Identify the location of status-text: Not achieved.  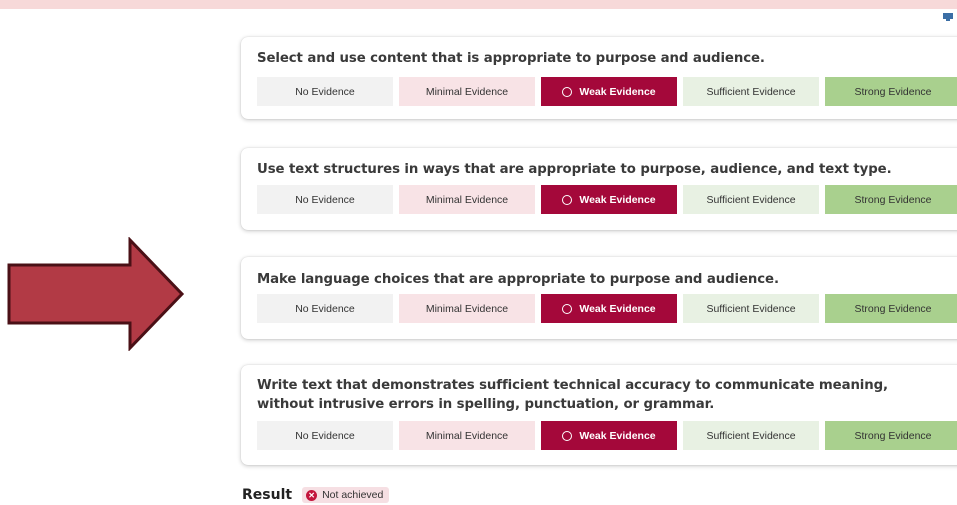
(353, 495).